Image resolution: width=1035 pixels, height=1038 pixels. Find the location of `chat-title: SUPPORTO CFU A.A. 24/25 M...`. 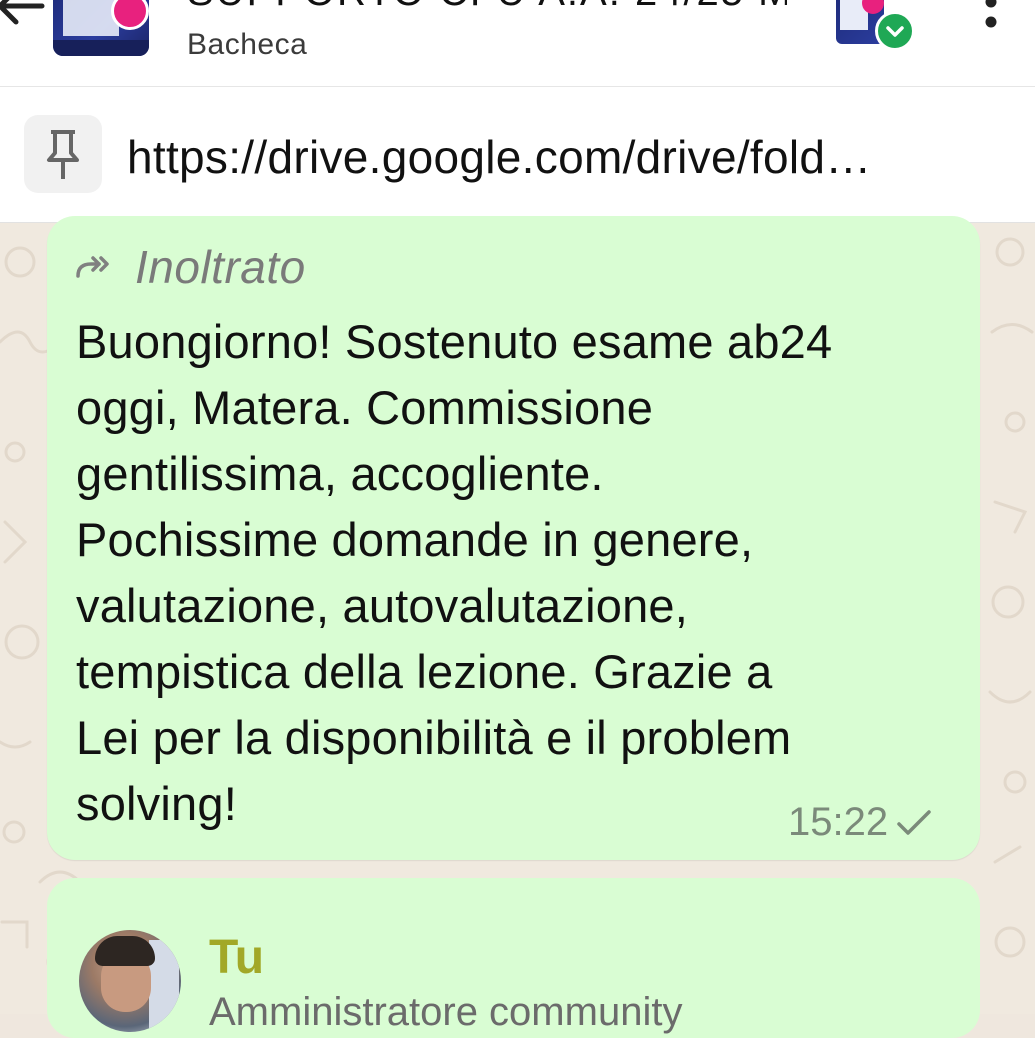

chat-title: SUPPORTO CFU A.A. 24/25 M... is located at coordinates (487, 7).